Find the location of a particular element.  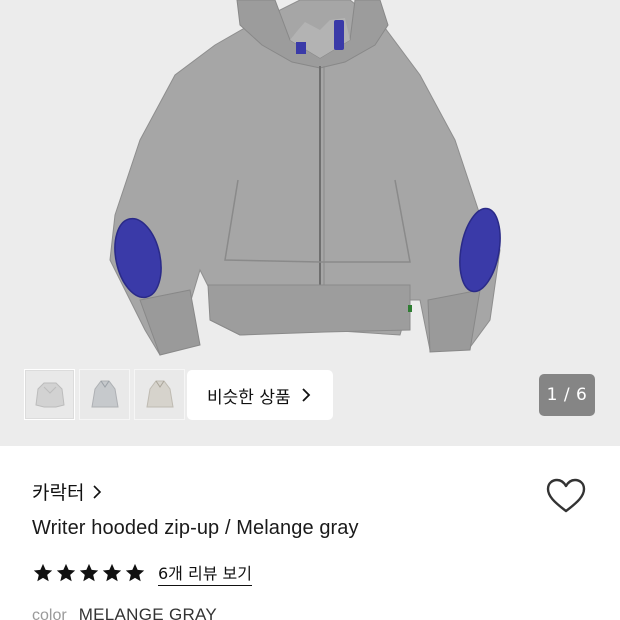

color-value: MELANGE GRAY is located at coordinates (148, 612).